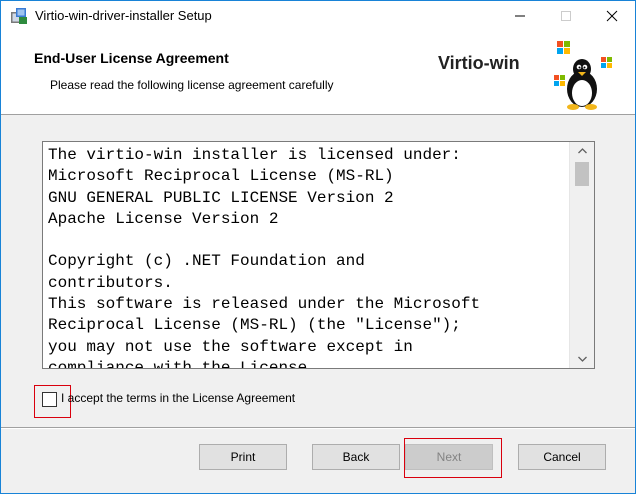  What do you see at coordinates (356, 457) in the screenshot?
I see `back-button: Back` at bounding box center [356, 457].